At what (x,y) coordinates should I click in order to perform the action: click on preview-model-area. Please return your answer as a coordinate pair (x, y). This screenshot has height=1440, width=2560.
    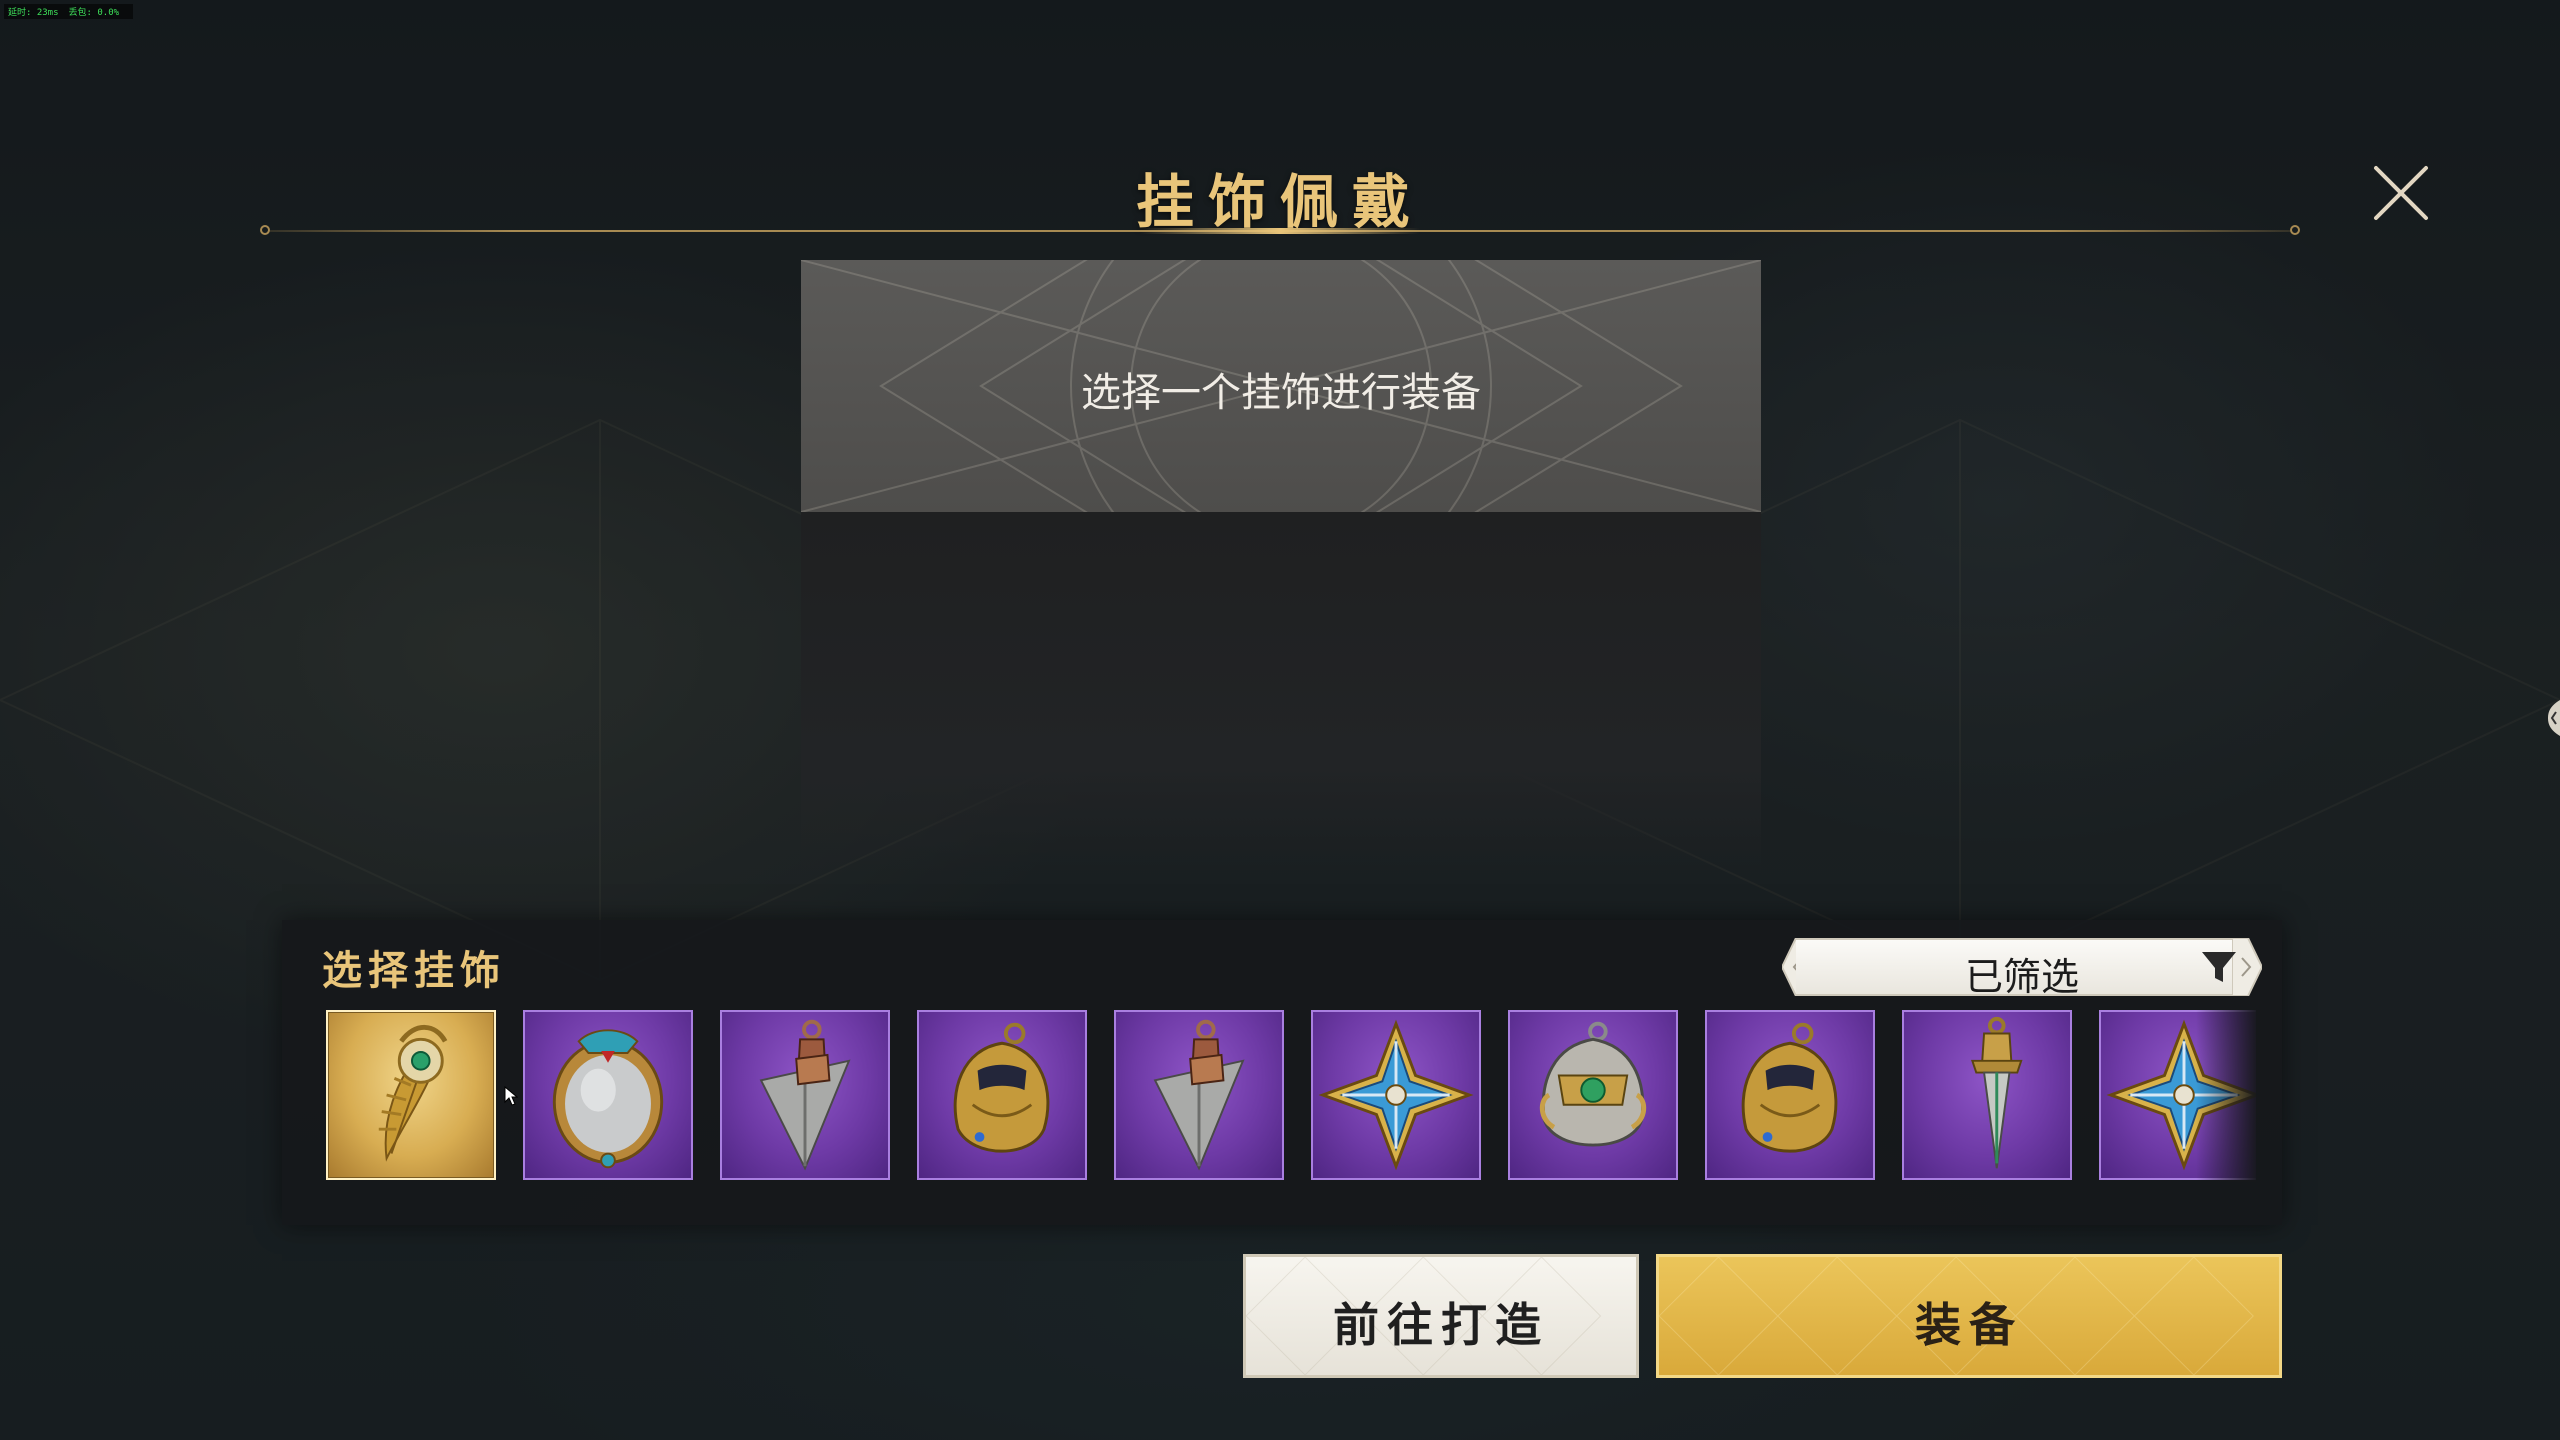
    Looking at the image, I should click on (1281, 692).